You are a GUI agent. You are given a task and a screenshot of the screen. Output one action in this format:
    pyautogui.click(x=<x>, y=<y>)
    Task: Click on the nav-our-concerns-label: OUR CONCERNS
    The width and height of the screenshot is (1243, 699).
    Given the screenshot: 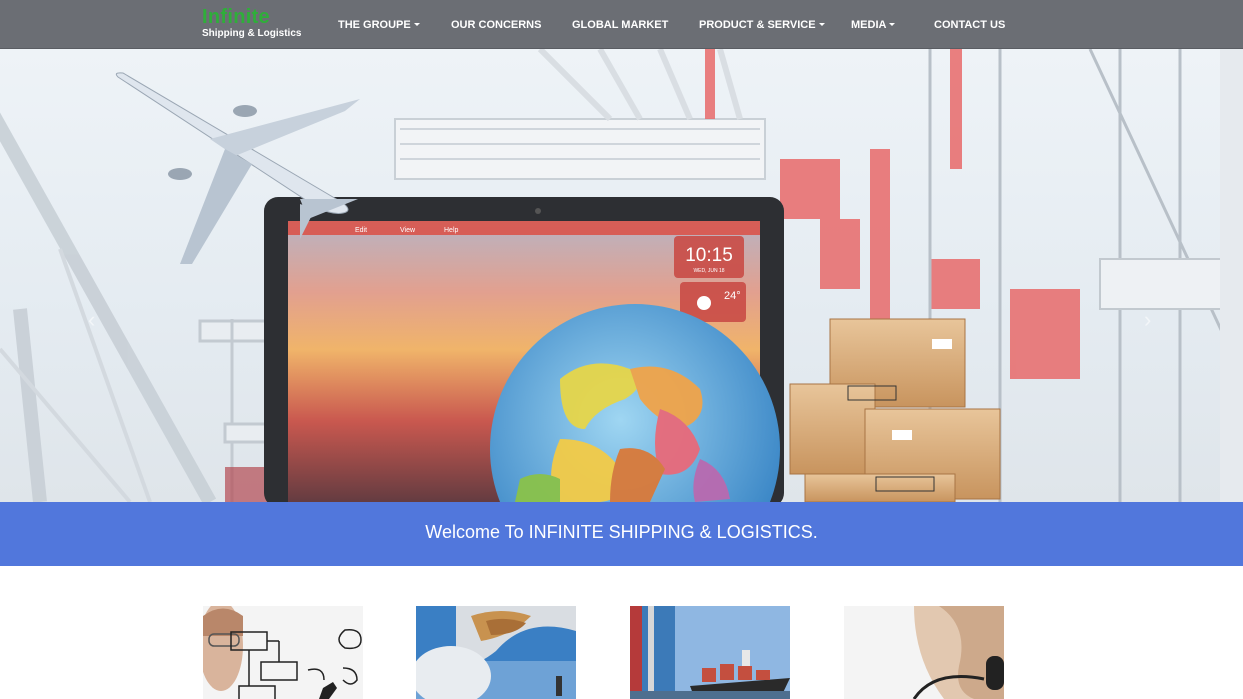 What is the action you would take?
    pyautogui.click(x=496, y=25)
    